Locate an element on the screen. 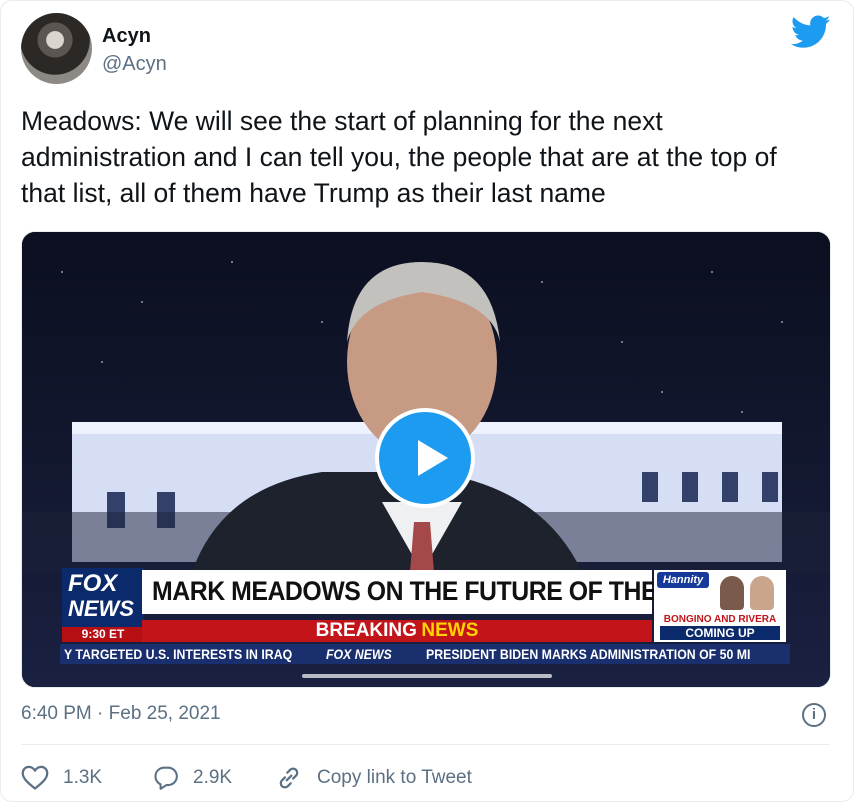  reply-button: 2.9K is located at coordinates (192, 778).